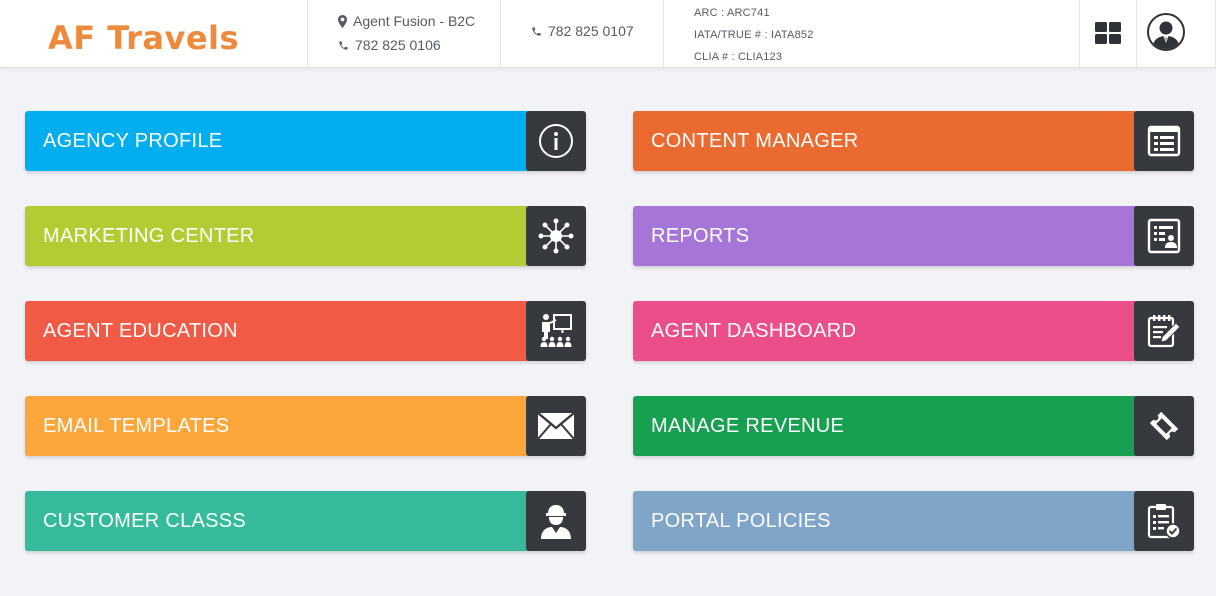 The width and height of the screenshot is (1216, 596). What do you see at coordinates (140, 331) in the screenshot?
I see `tile-label: AGENT EDUCATION` at bounding box center [140, 331].